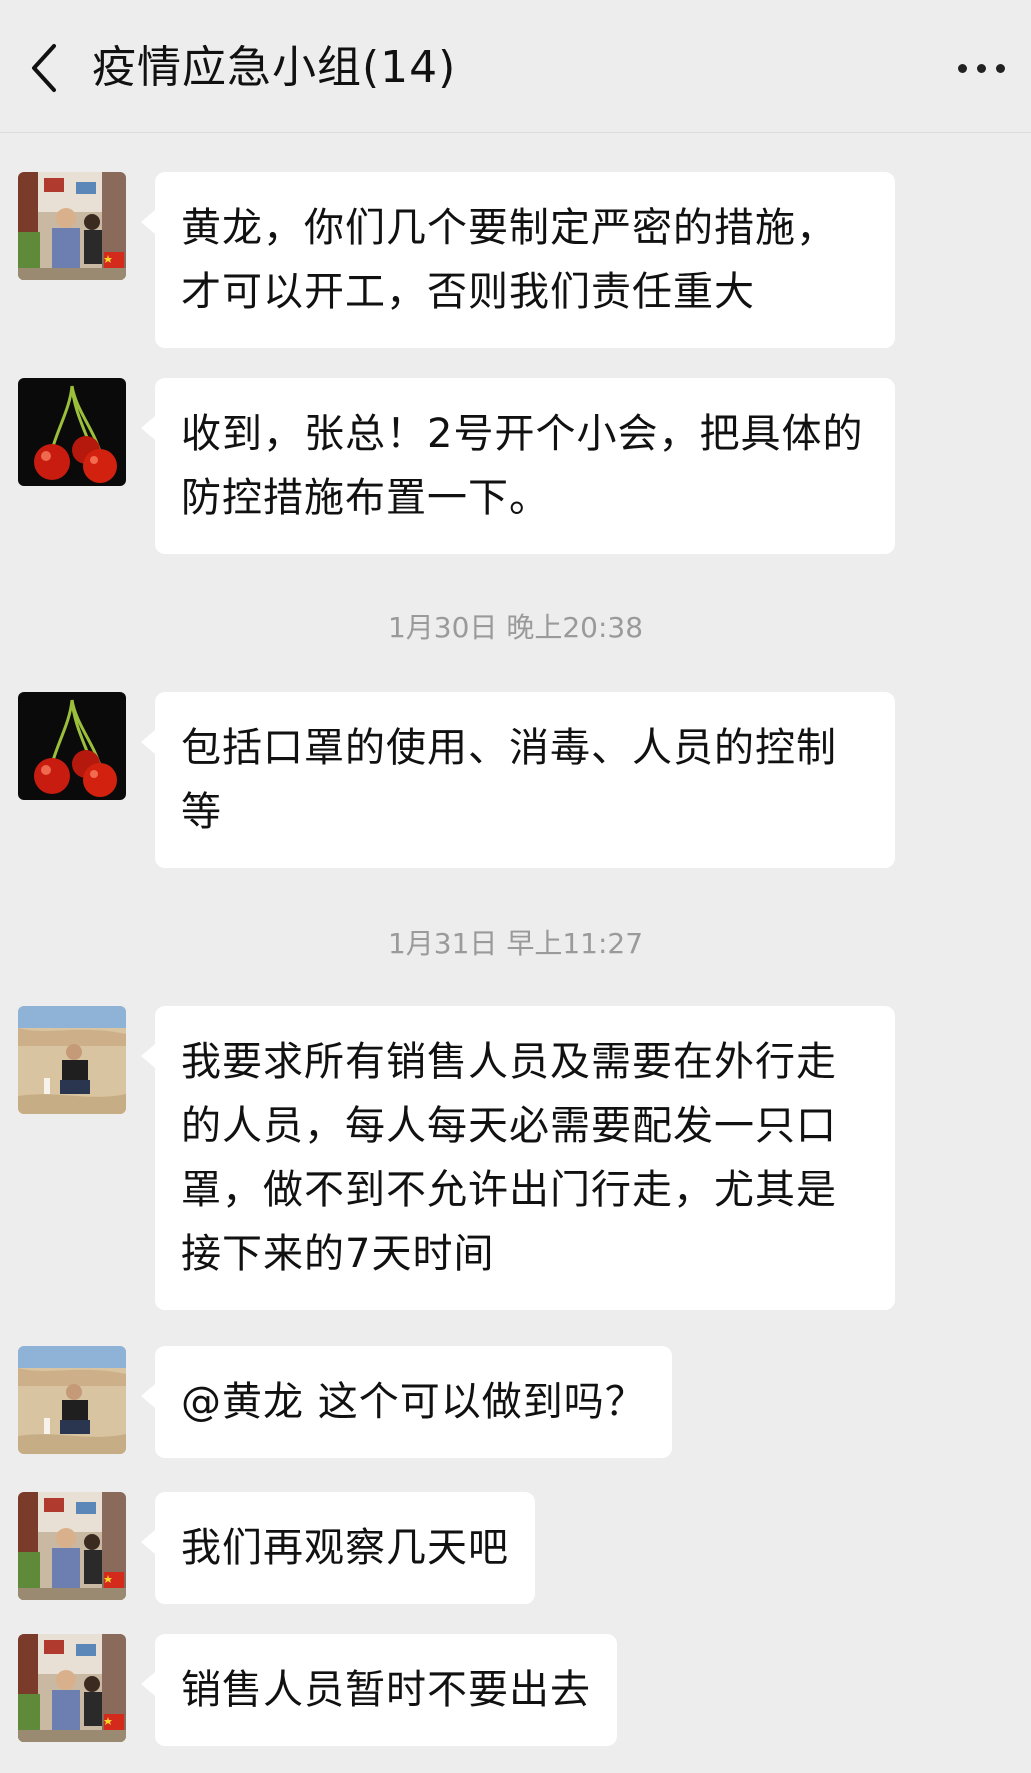  What do you see at coordinates (274, 67) in the screenshot?
I see `chat-title: 疫情应急小组(14)` at bounding box center [274, 67].